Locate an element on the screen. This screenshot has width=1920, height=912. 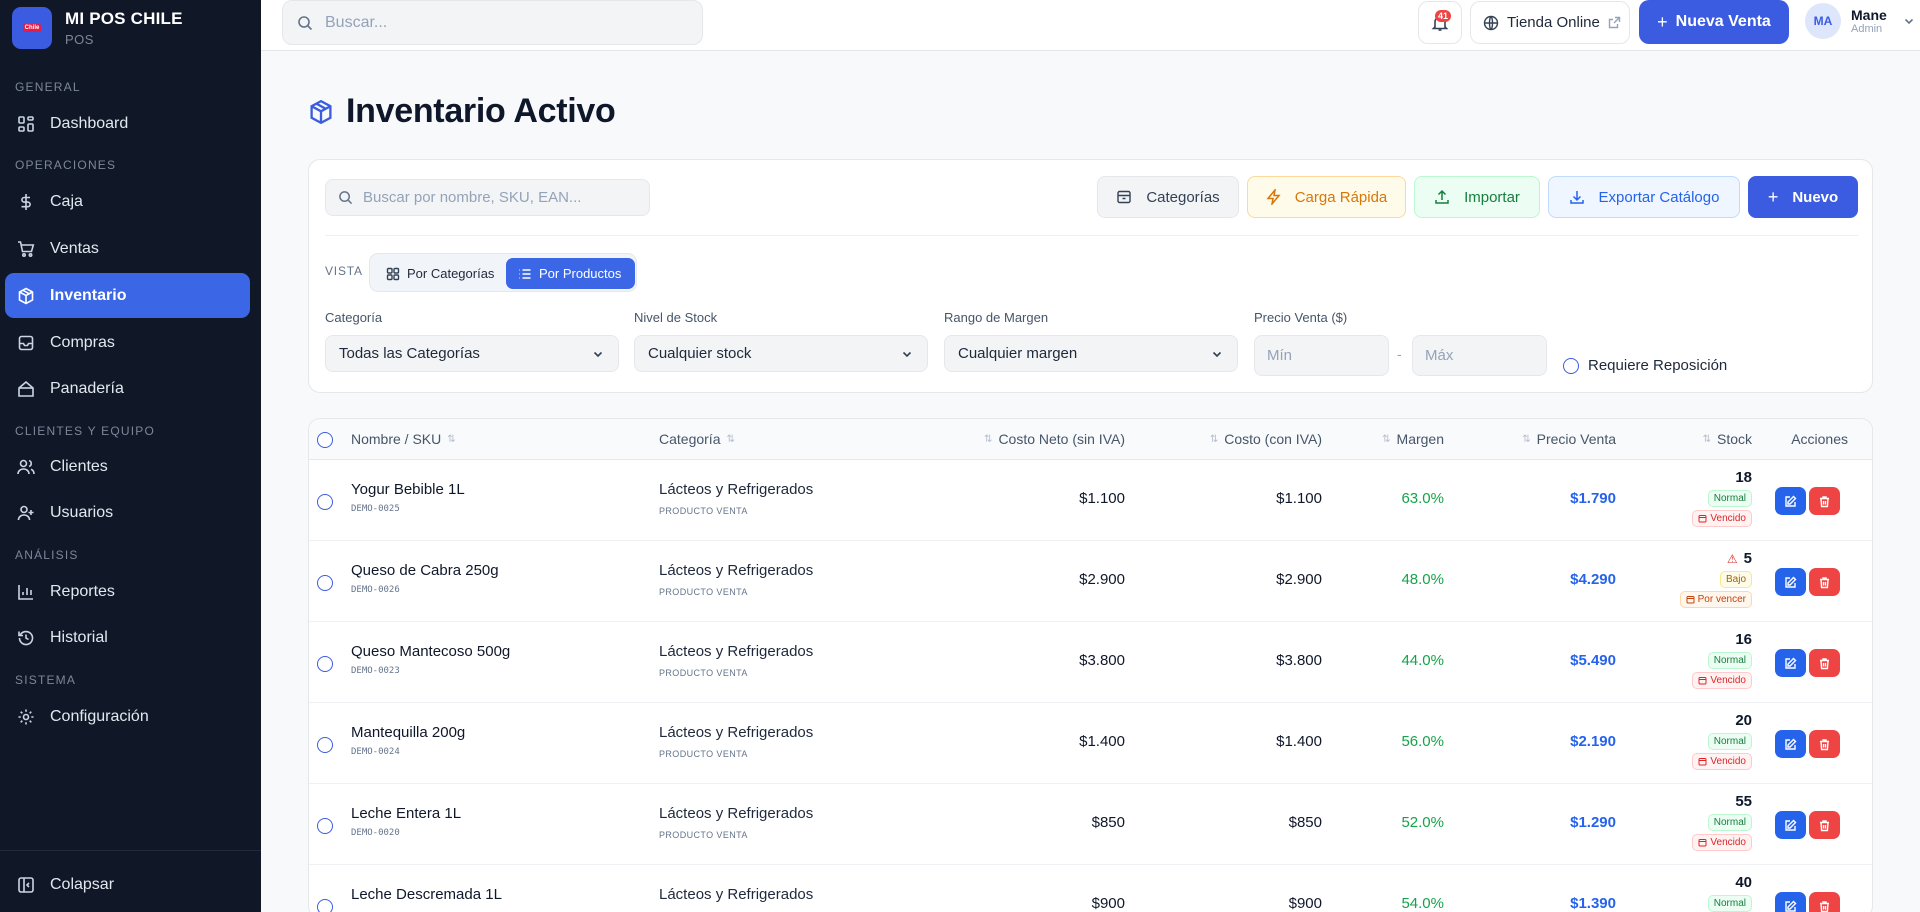
view-by-products: Por Productos is located at coordinates (570, 273).